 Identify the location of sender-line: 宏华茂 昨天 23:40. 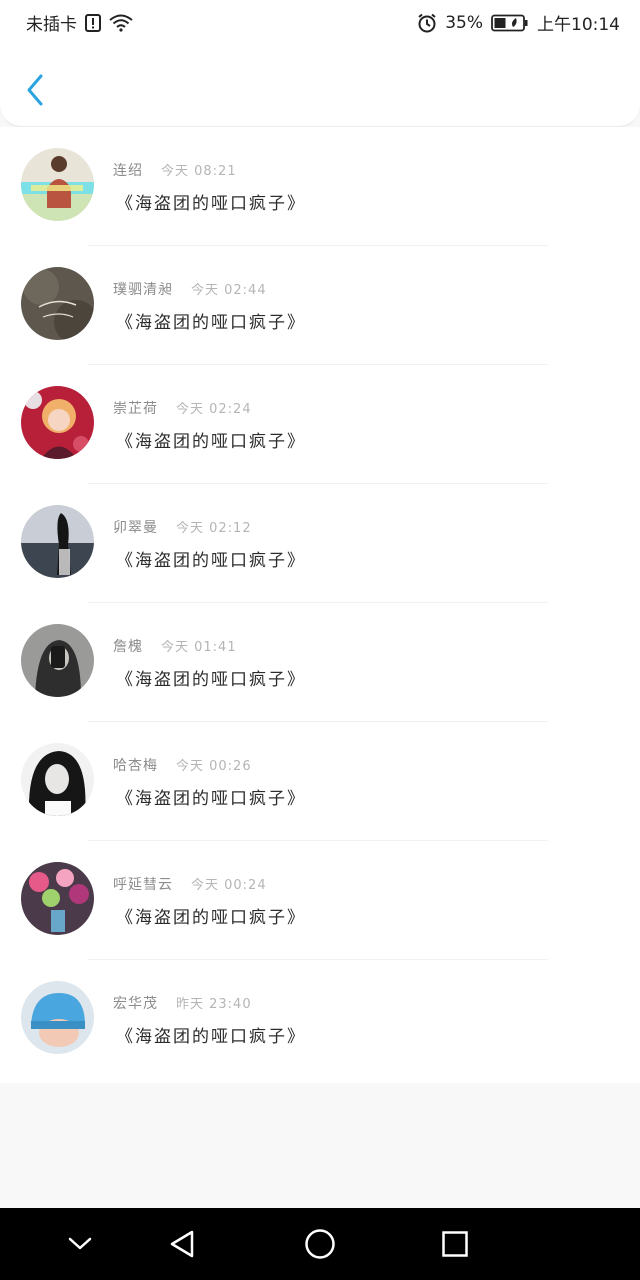
(182, 1003).